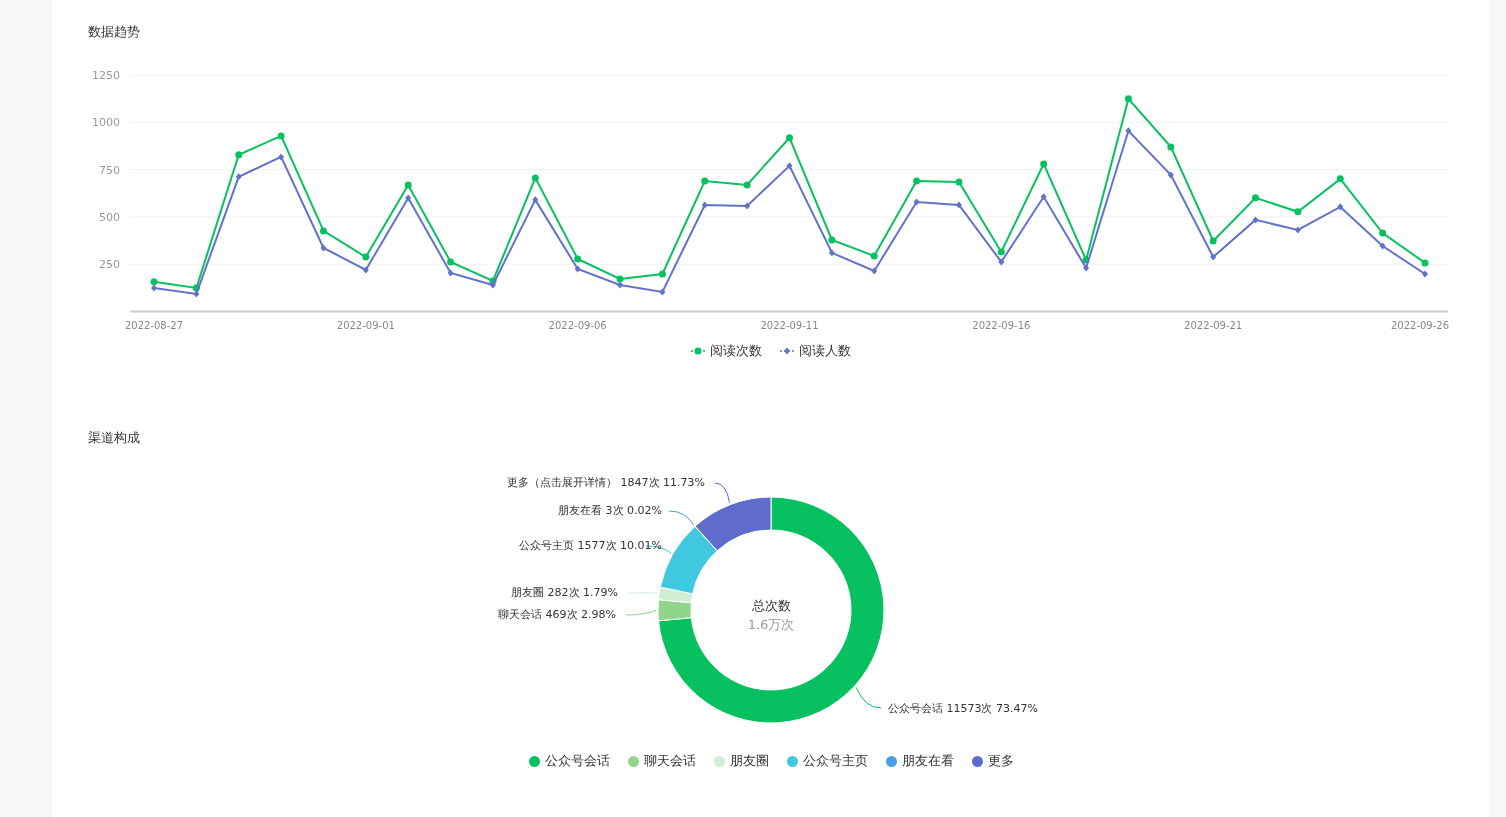 This screenshot has height=817, width=1506. What do you see at coordinates (789, 325) in the screenshot?
I see `axis-label: 2022-09-11` at bounding box center [789, 325].